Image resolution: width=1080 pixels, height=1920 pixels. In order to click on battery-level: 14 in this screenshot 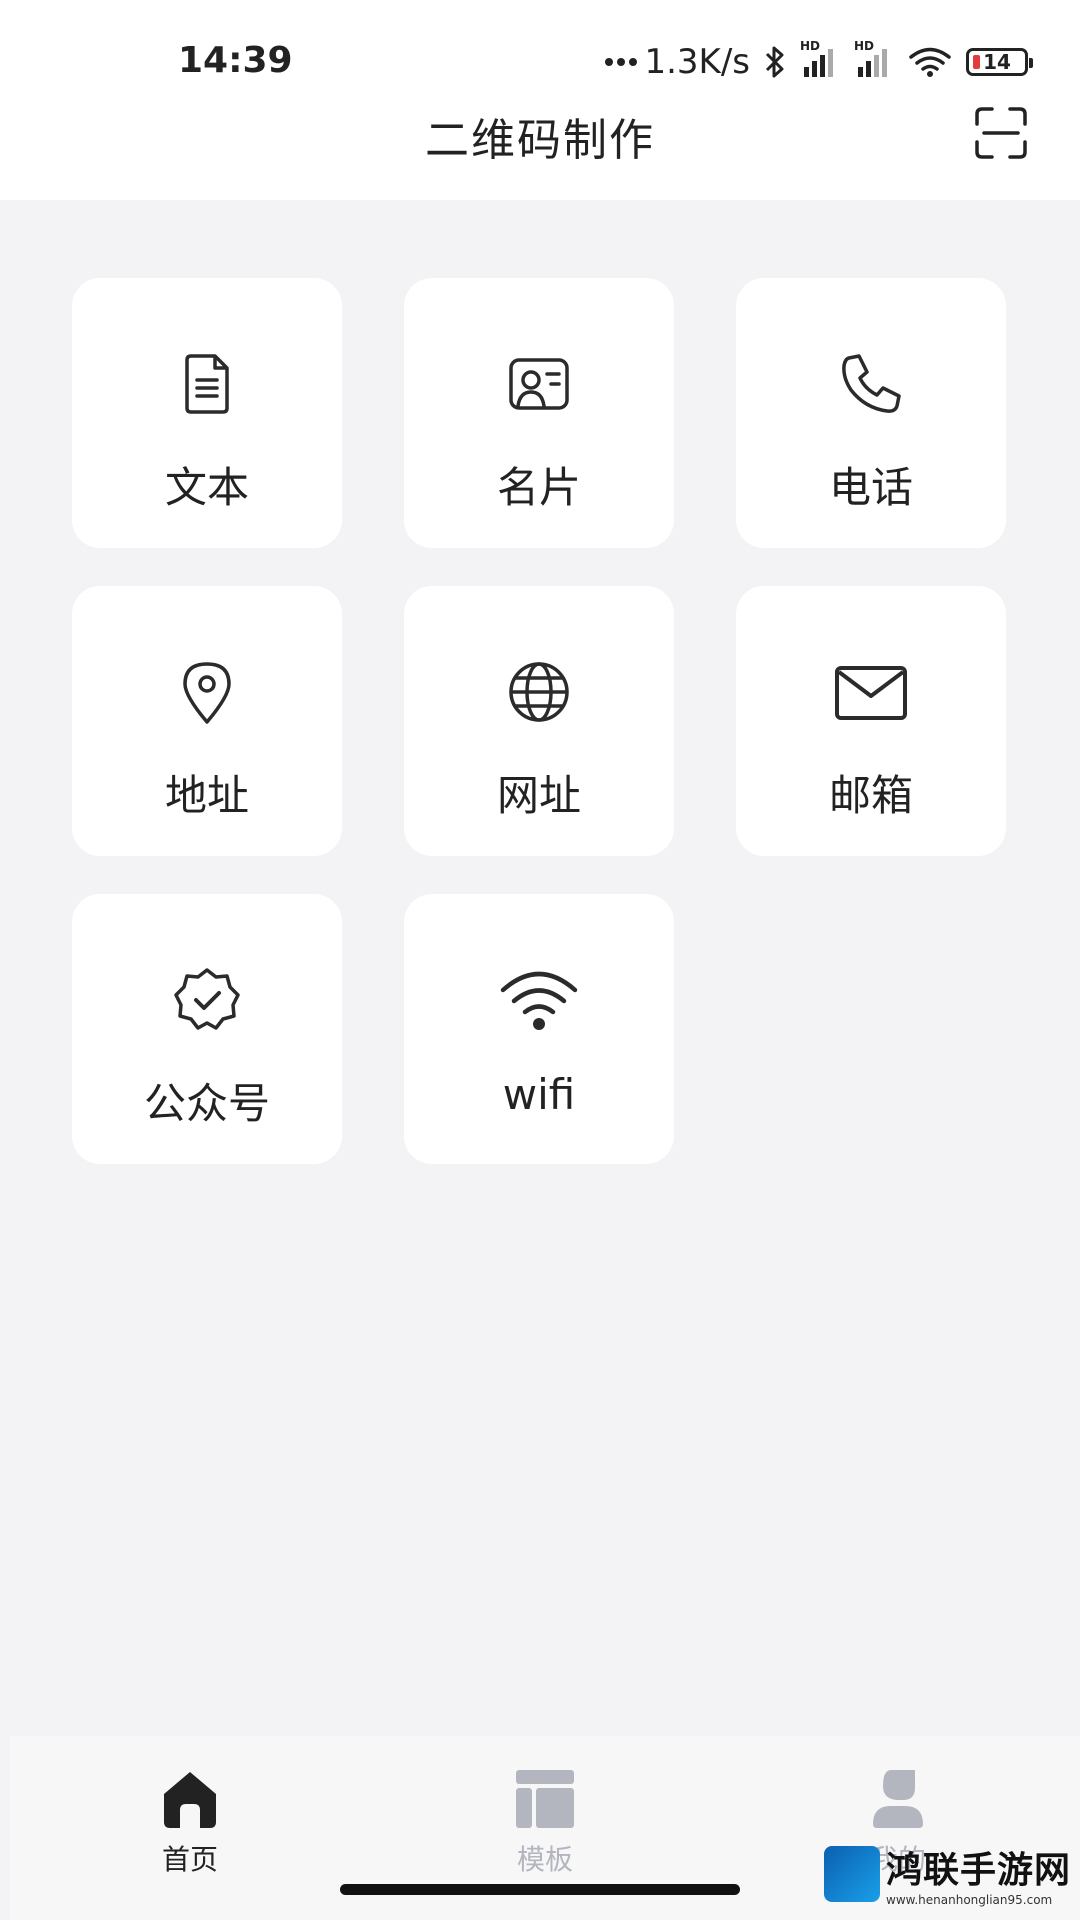, I will do `click(997, 62)`.